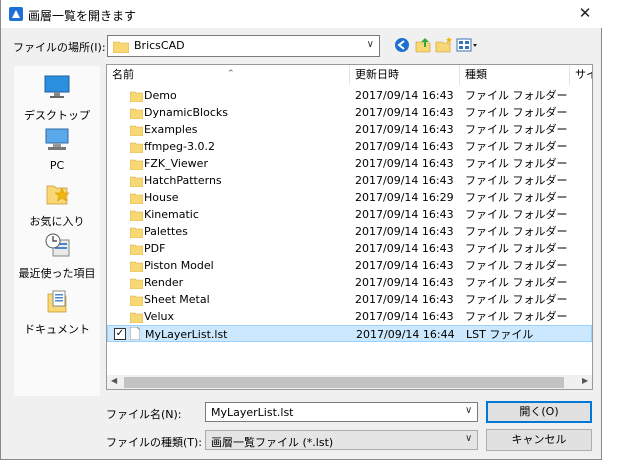 The height and width of the screenshot is (460, 635). Describe the element at coordinates (243, 46) in the screenshot. I see `look-in-combo: BricsCAD ∨` at that location.